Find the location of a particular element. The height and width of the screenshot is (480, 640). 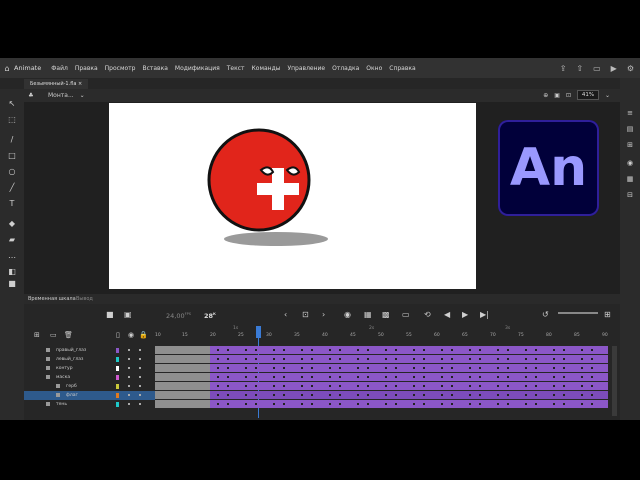

eraser-tool-icon: ▰ is located at coordinates (12, 240).